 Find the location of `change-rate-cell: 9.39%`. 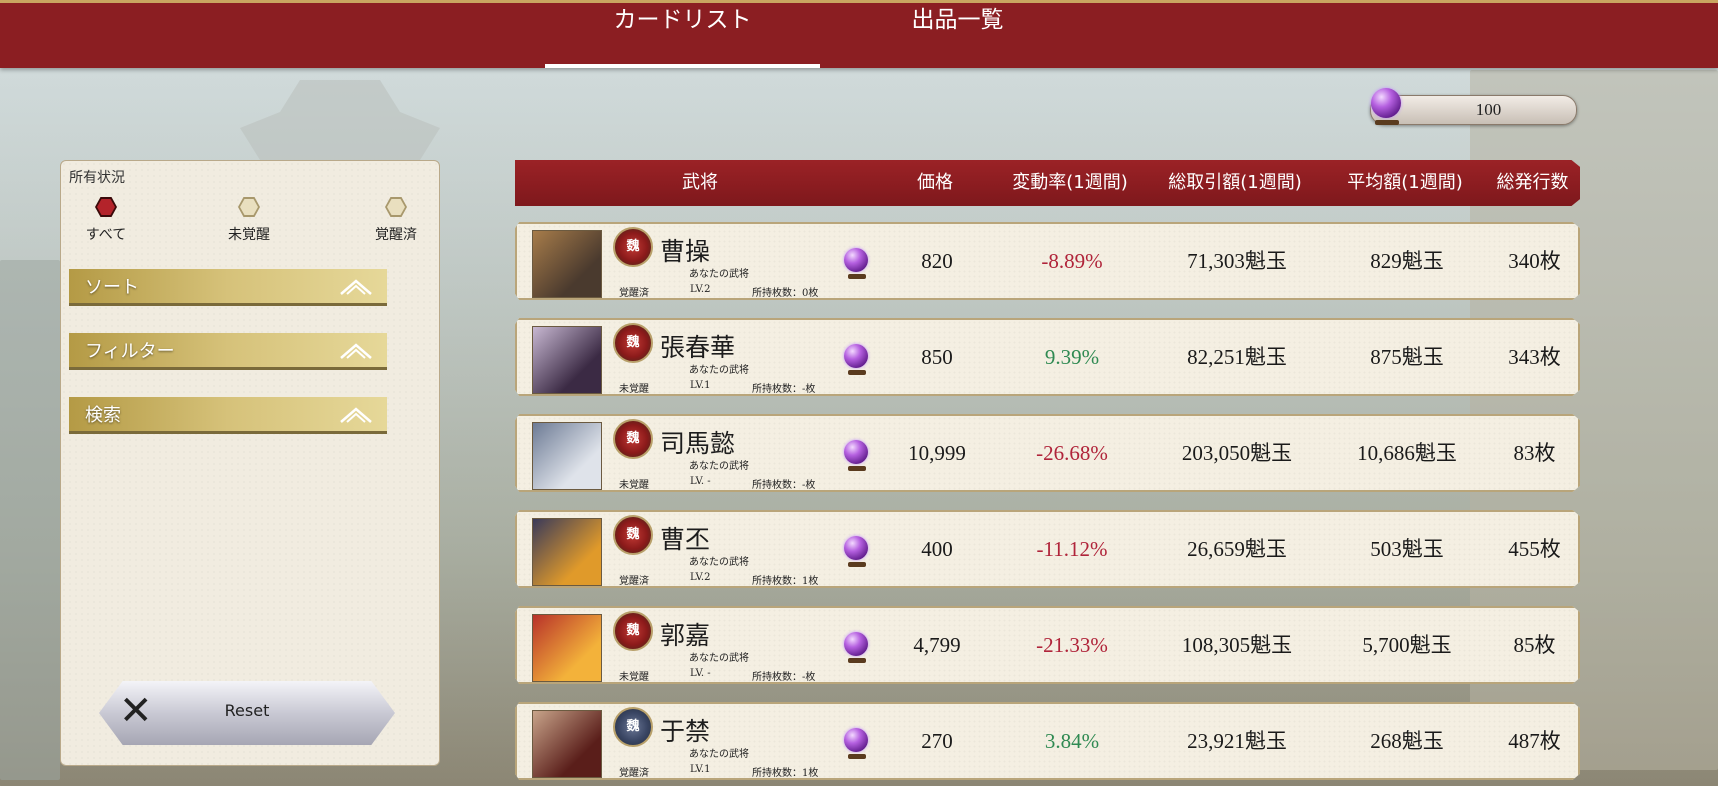

change-rate-cell: 9.39% is located at coordinates (1072, 357).